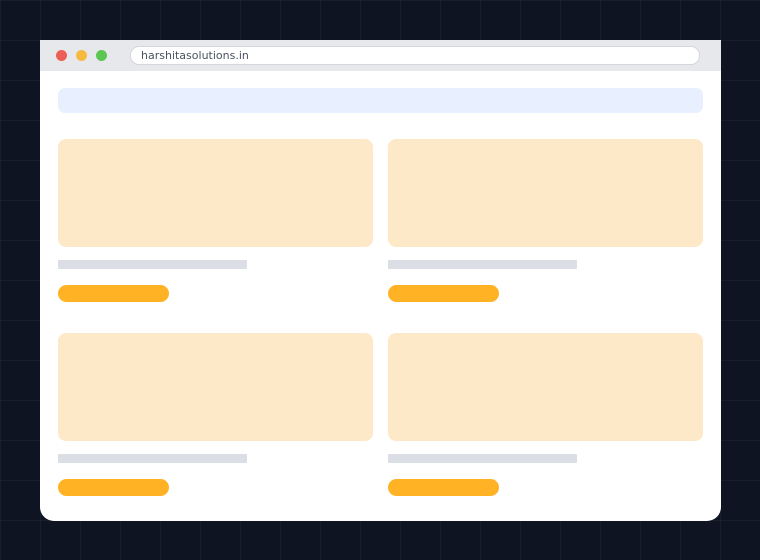 Image resolution: width=760 pixels, height=560 pixels. What do you see at coordinates (101, 55) in the screenshot?
I see `maximize-window-button` at bounding box center [101, 55].